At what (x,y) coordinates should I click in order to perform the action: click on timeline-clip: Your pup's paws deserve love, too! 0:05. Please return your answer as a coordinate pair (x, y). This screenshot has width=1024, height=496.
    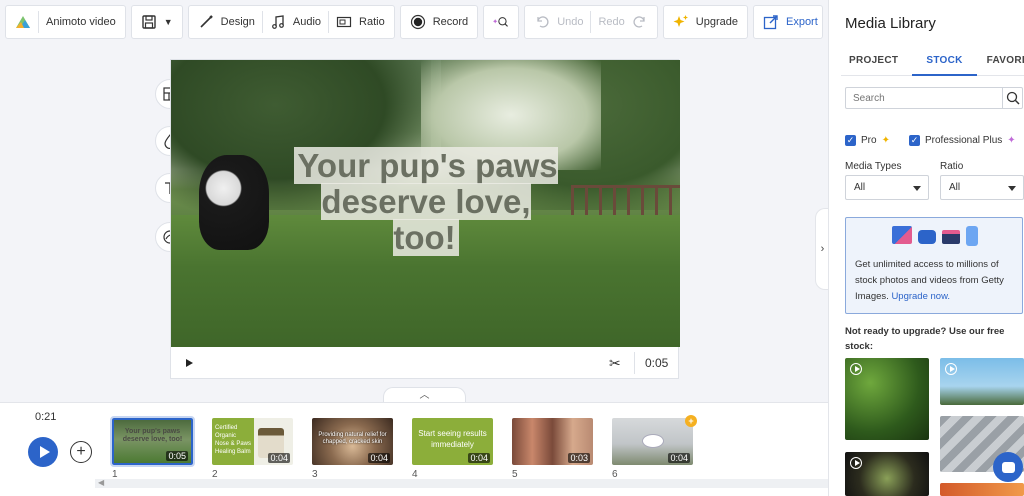
    Looking at the image, I should click on (152, 441).